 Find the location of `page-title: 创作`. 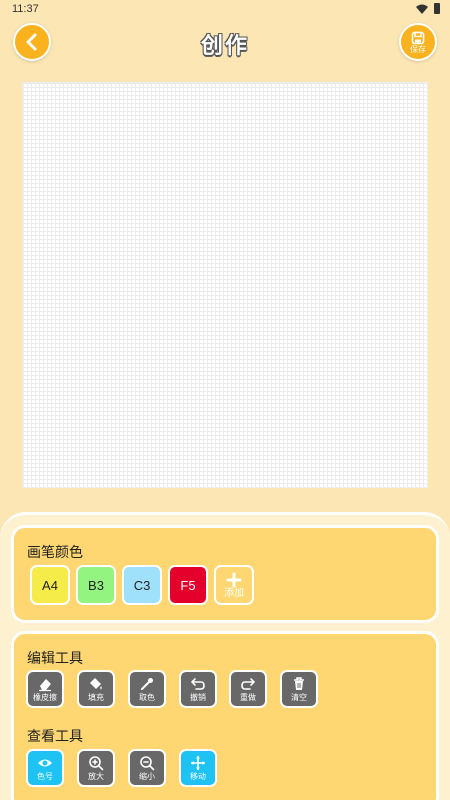

page-title: 创作 is located at coordinates (224, 45).